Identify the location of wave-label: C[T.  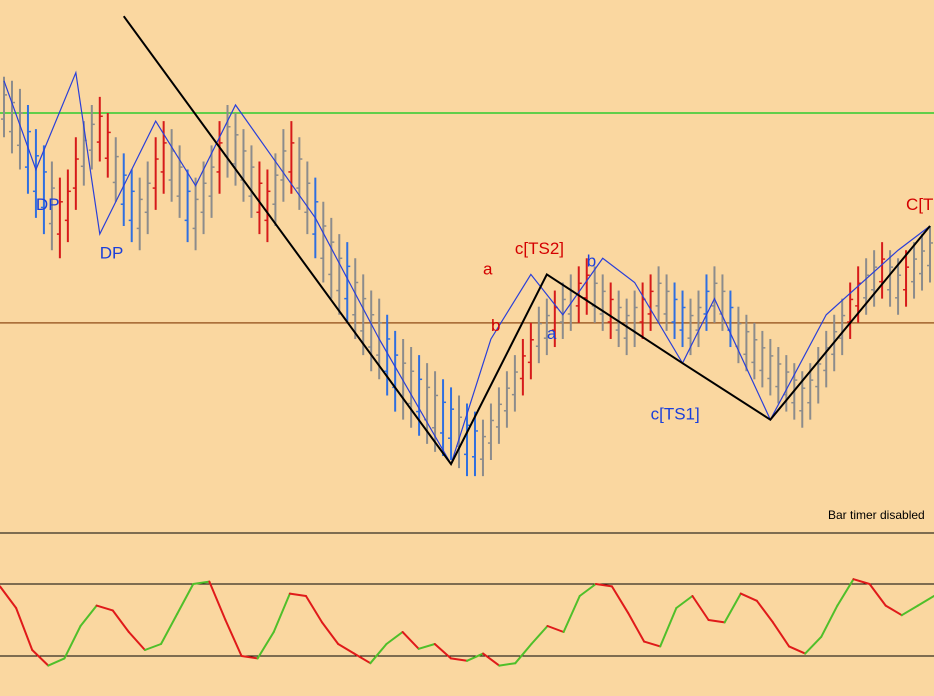
(919, 204).